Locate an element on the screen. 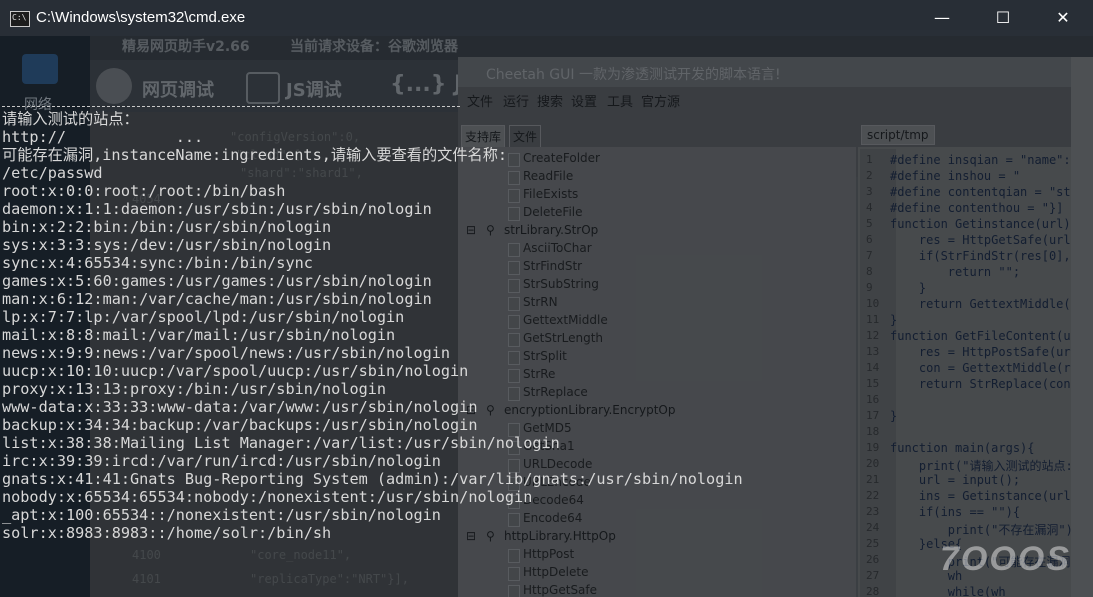 The width and height of the screenshot is (1093, 597). cmd-icon-text: C:\ is located at coordinates (19, 17).